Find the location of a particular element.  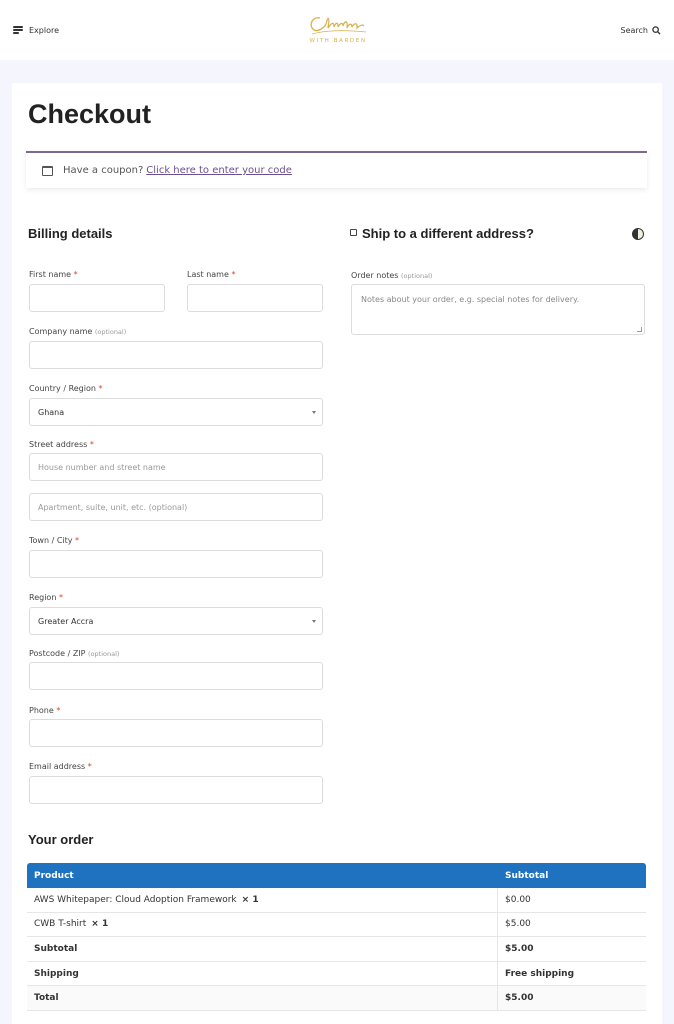

site-header: Explore WITH BARDEN Search is located at coordinates (337, 30).